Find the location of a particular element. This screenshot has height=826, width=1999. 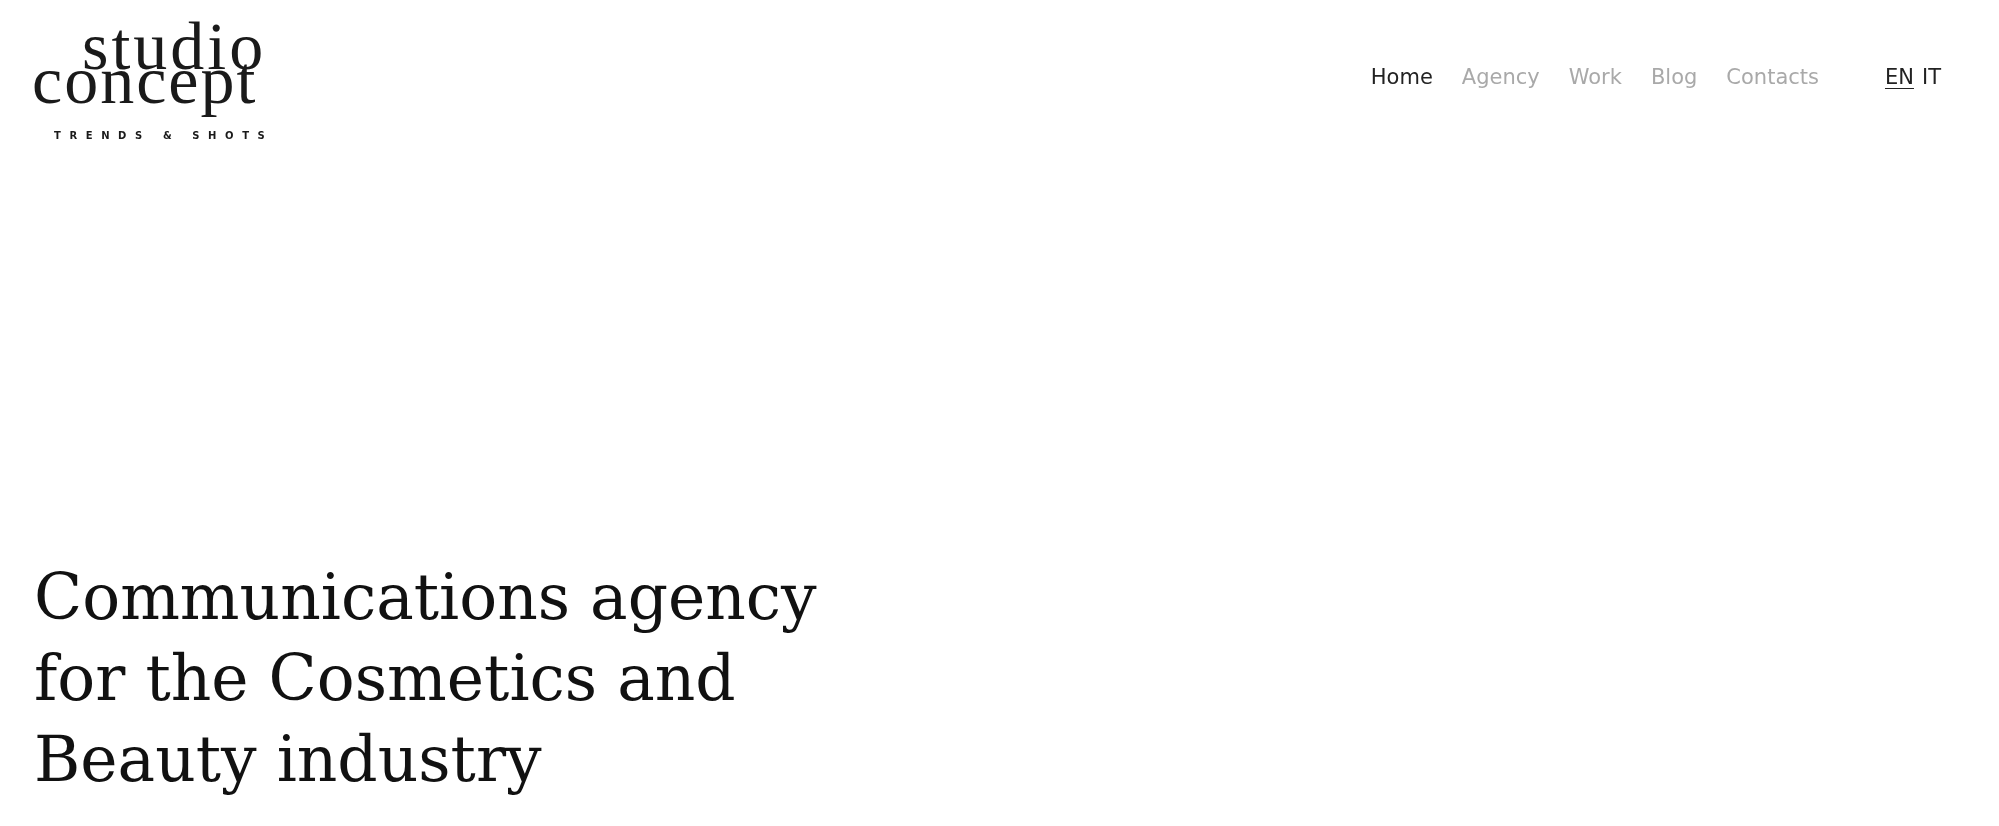

language-link: EN is located at coordinates (1899, 77).